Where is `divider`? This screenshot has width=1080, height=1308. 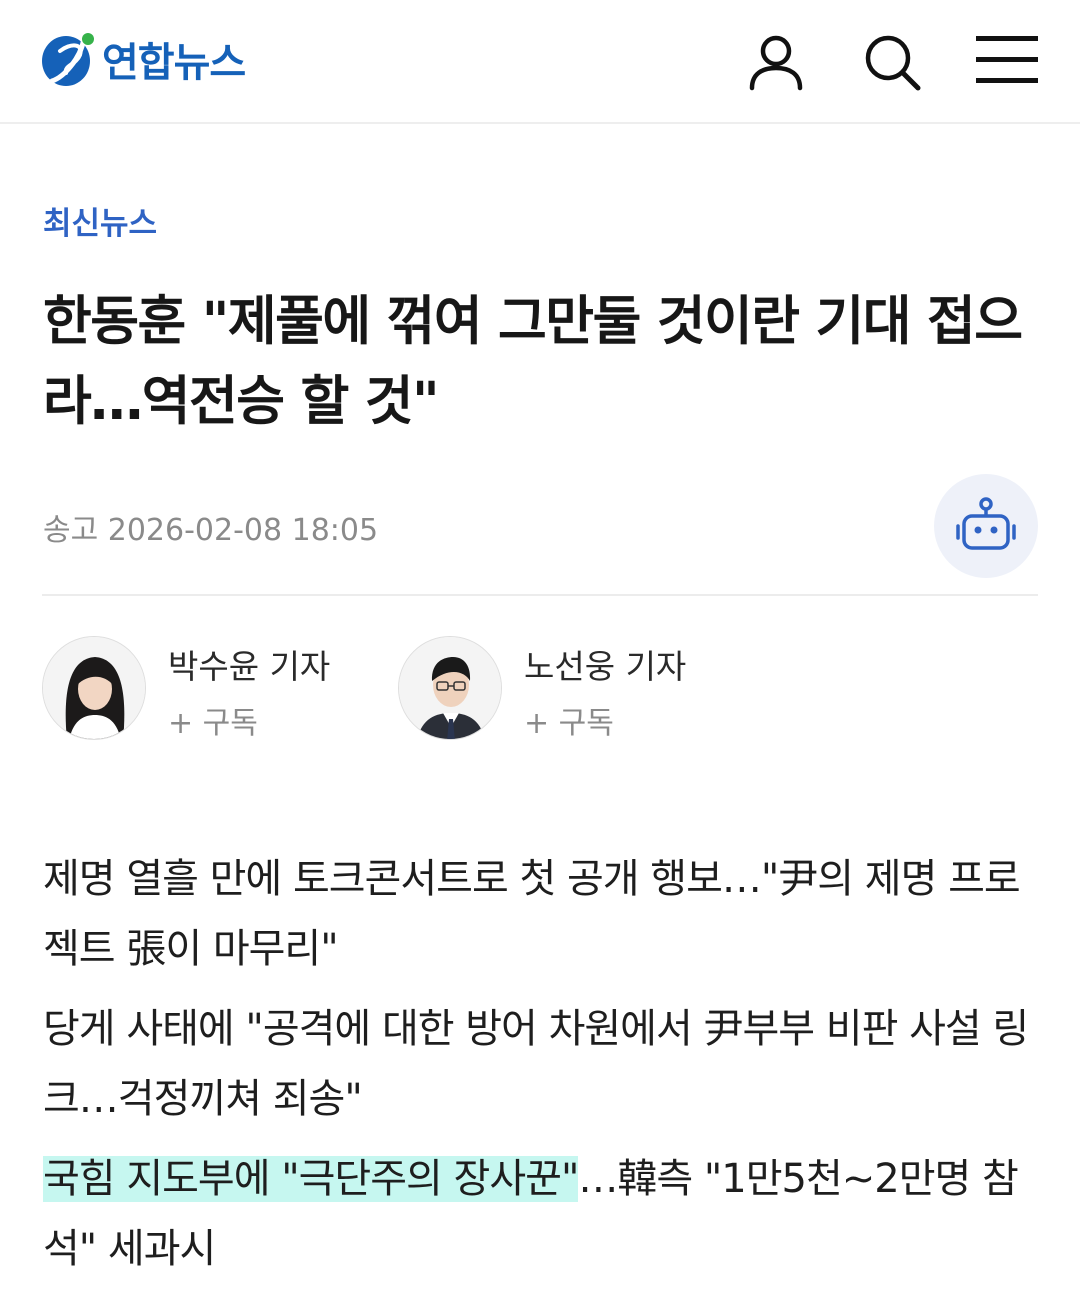 divider is located at coordinates (540, 595).